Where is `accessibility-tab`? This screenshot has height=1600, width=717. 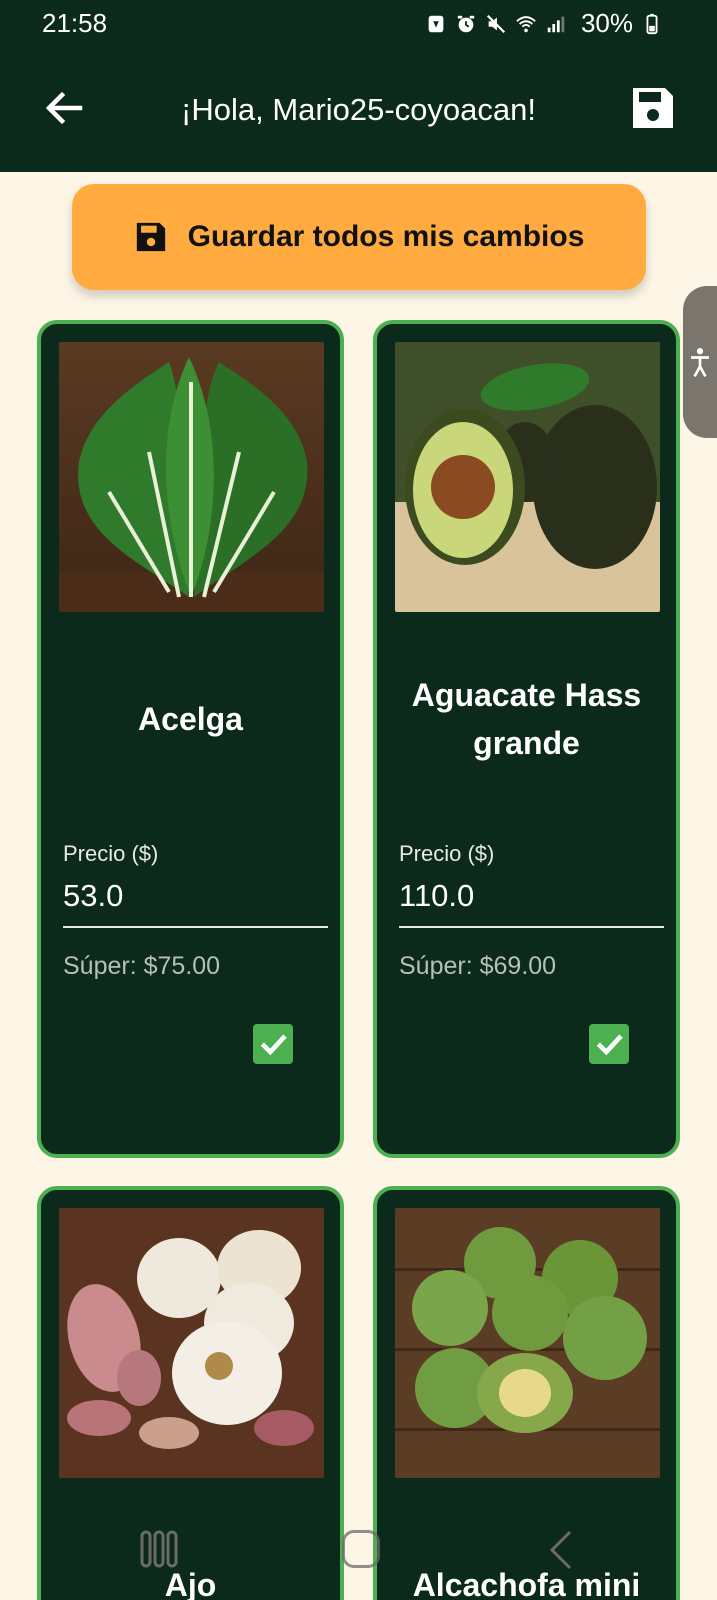
accessibility-tab is located at coordinates (700, 362).